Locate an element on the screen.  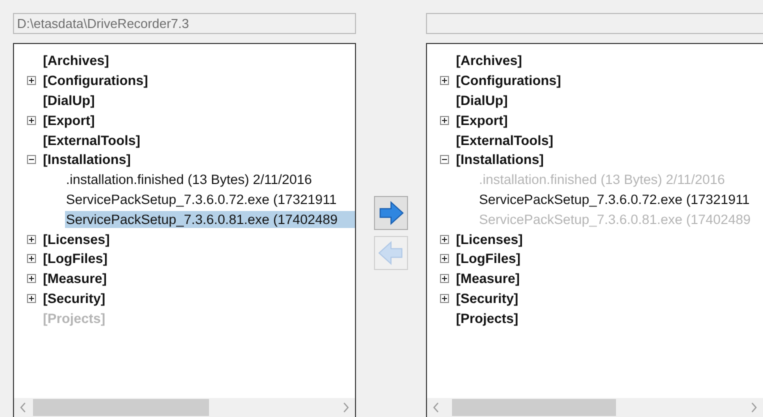
tree-item: [Projects] is located at coordinates (487, 318).